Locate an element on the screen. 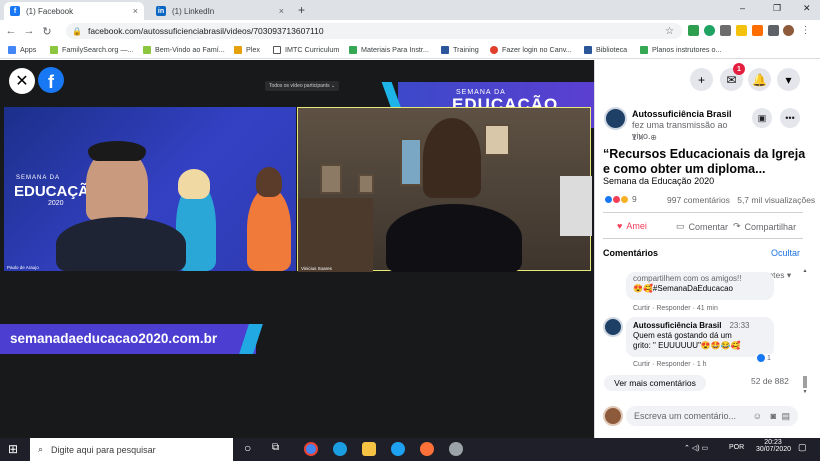 This screenshot has height=461, width=820. reload-icon: ↻ is located at coordinates (47, 31).